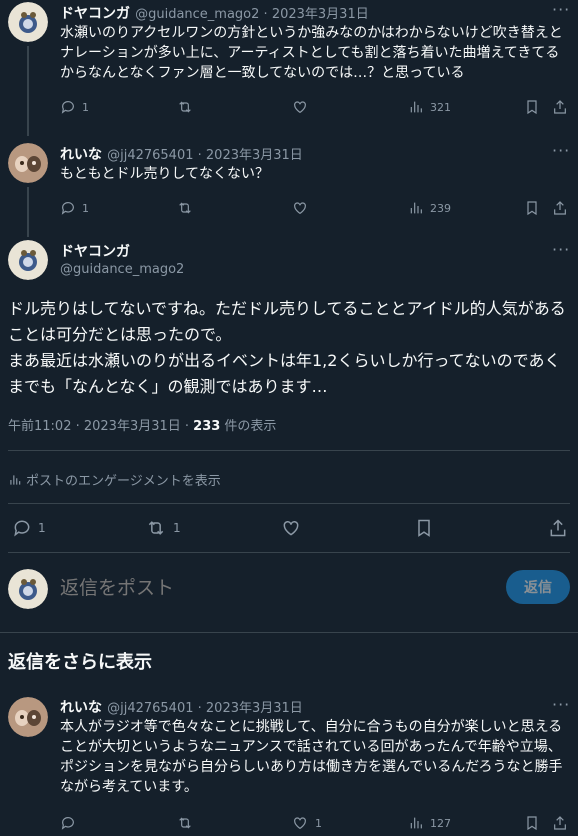  I want to click on engagement-link: ポストのエンゲージメントを表示, so click(114, 479).